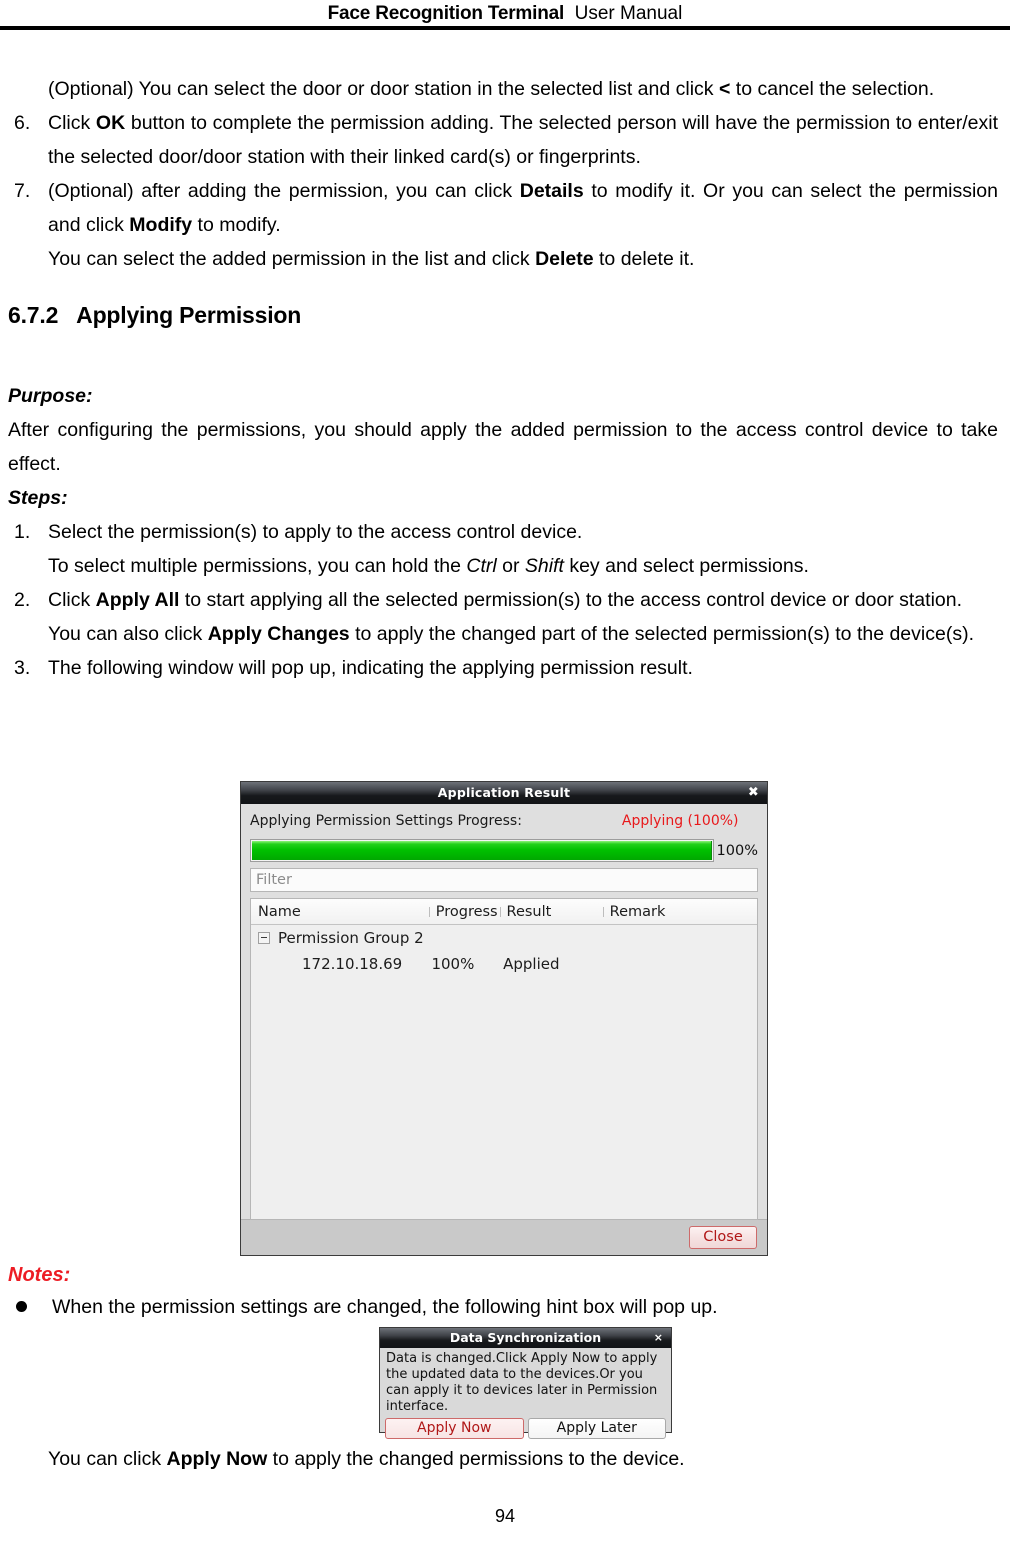  I want to click on notes-label: Notes:, so click(39, 1275).